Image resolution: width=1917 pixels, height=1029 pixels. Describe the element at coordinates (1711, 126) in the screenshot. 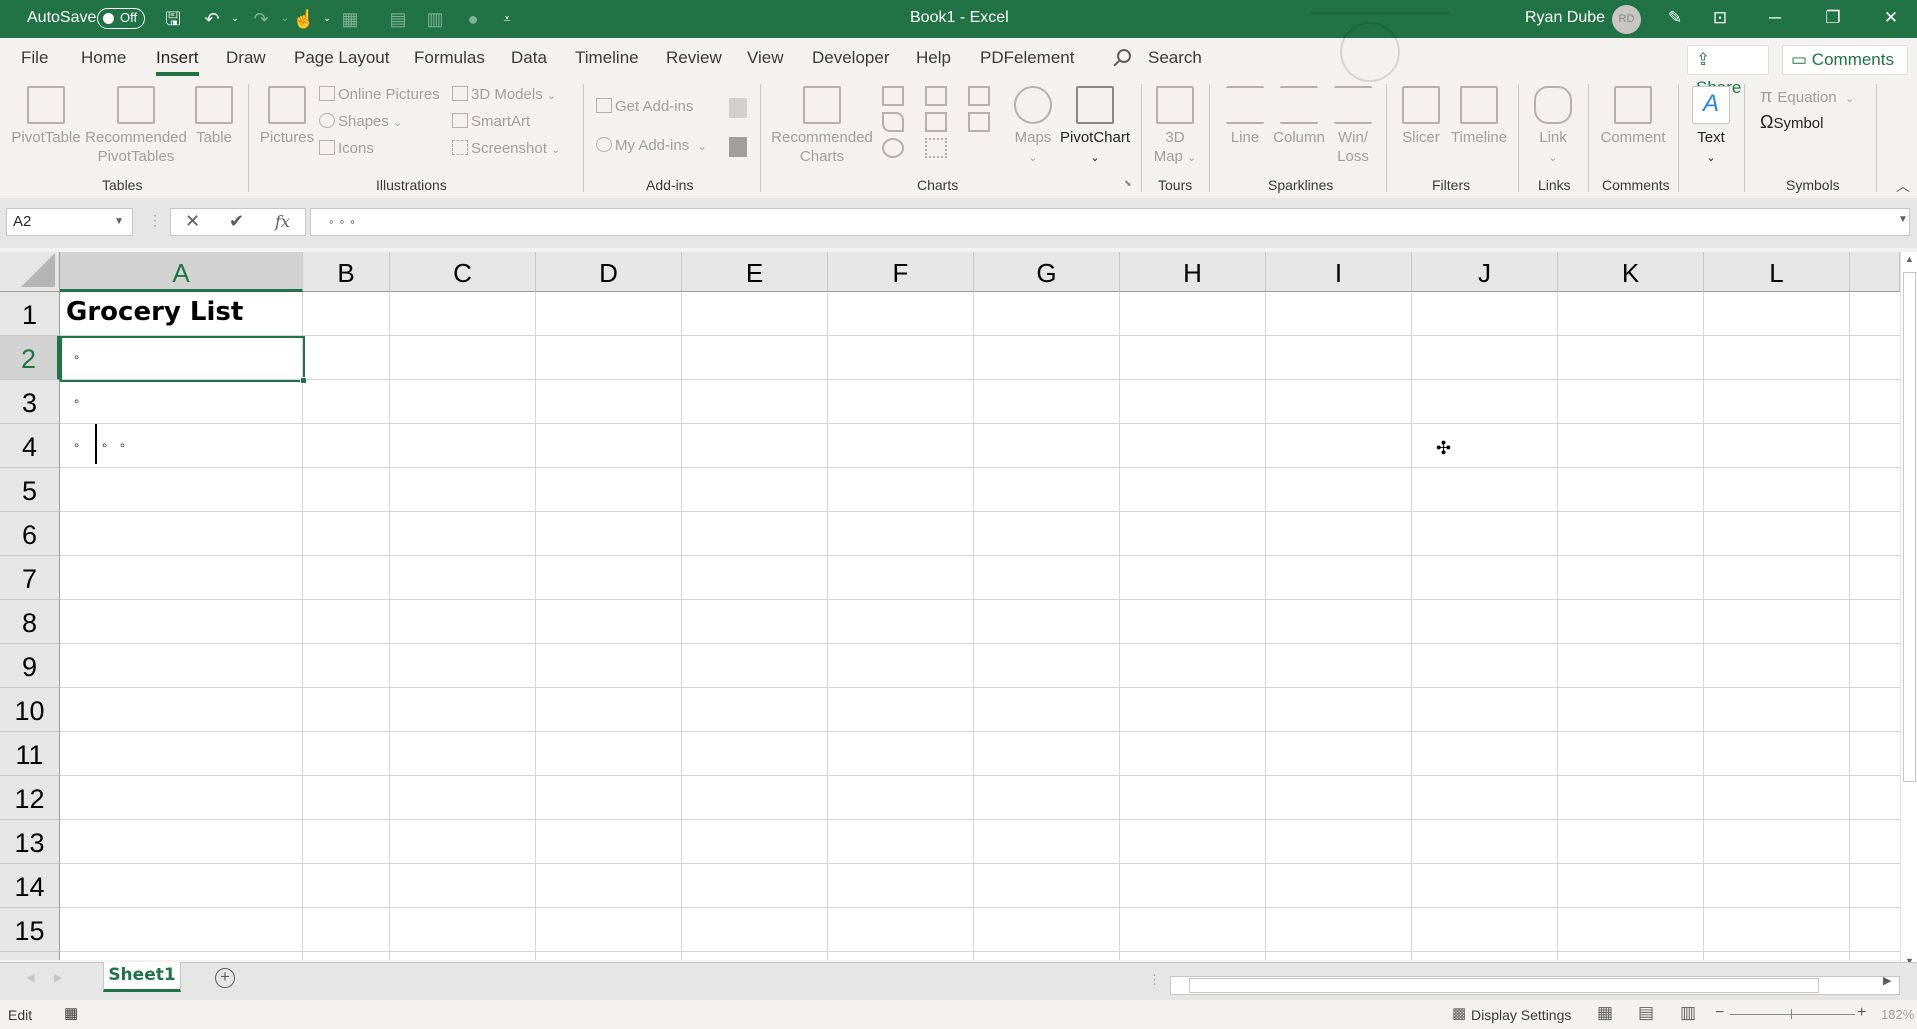

I see `text-button: A Text ⌄` at that location.